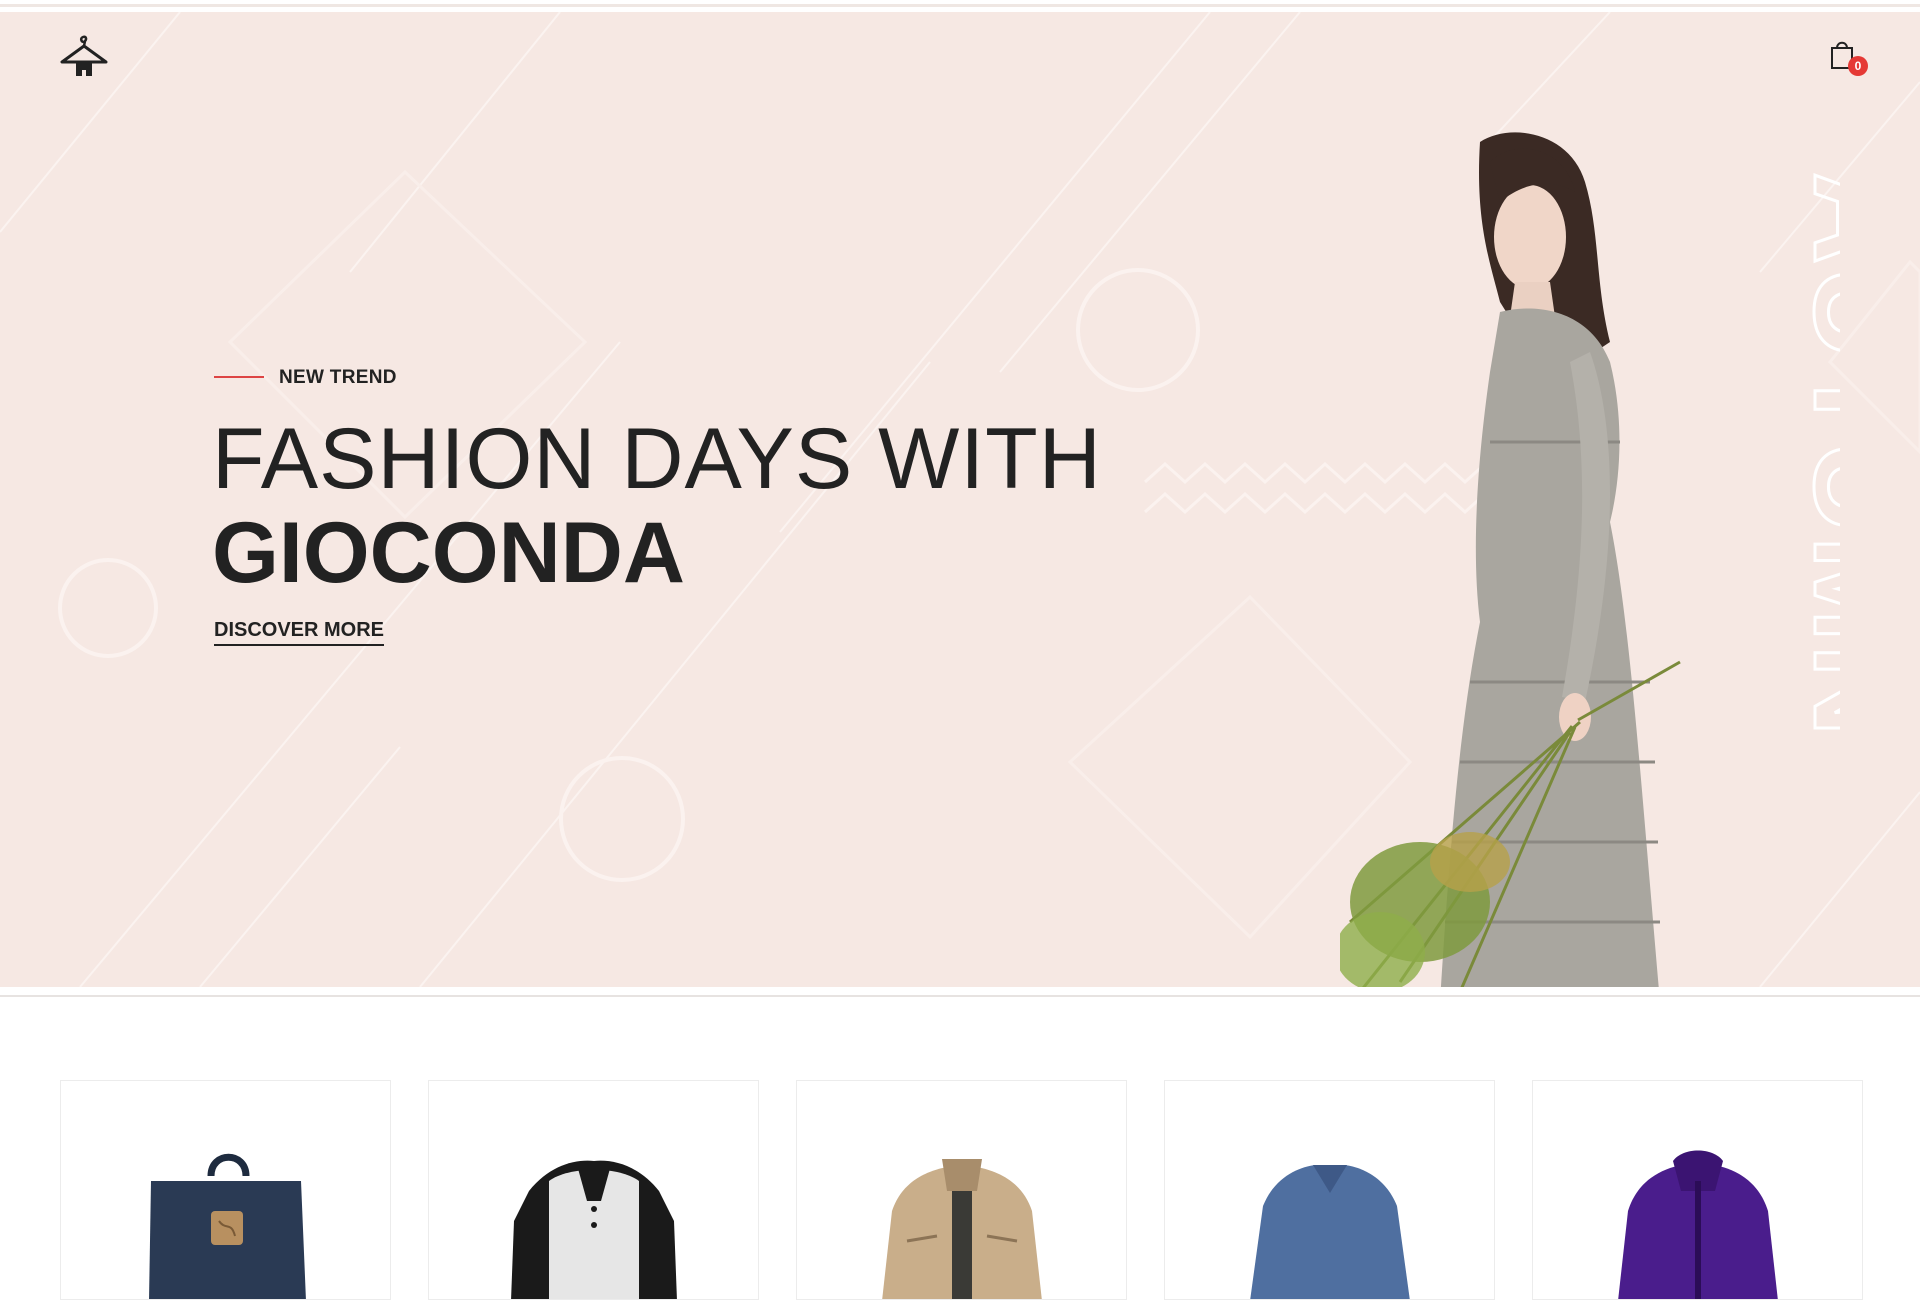 Image resolution: width=1920 pixels, height=1300 pixels. I want to click on henley-shirt-image, so click(594, 1229).